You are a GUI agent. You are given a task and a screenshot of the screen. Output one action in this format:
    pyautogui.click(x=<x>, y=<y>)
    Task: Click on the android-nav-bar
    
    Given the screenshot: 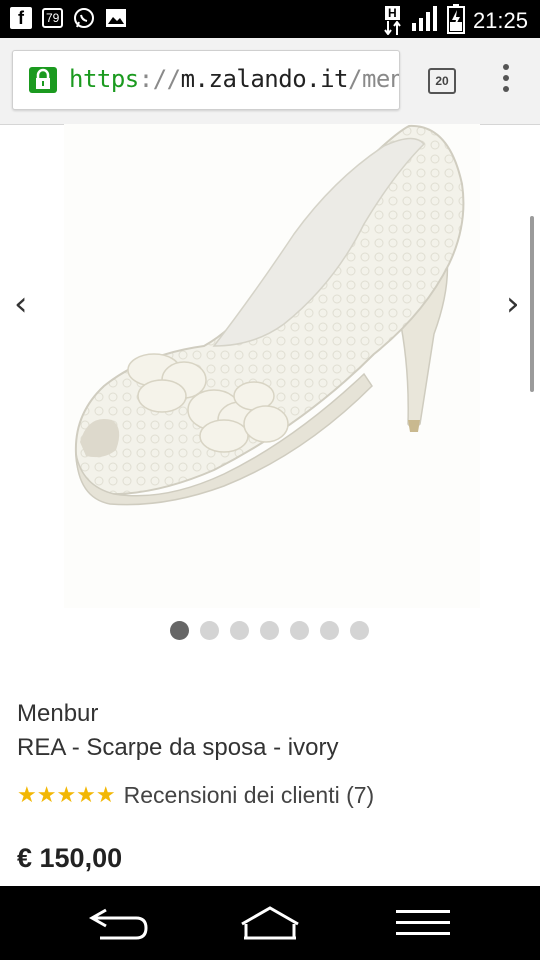 What is the action you would take?
    pyautogui.click(x=270, y=923)
    